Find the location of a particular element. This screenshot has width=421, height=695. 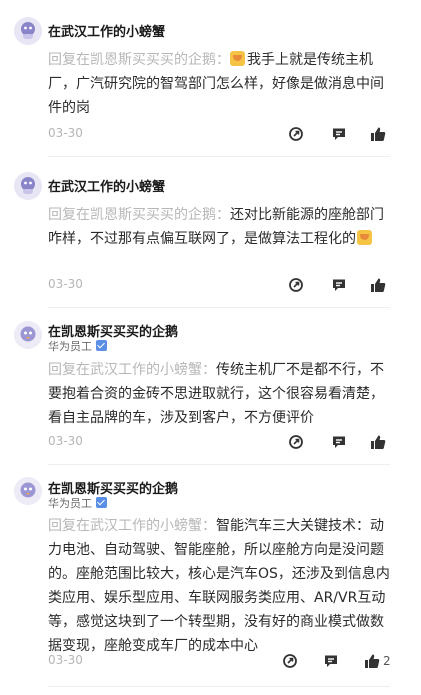

like-button: 2 is located at coordinates (377, 661).